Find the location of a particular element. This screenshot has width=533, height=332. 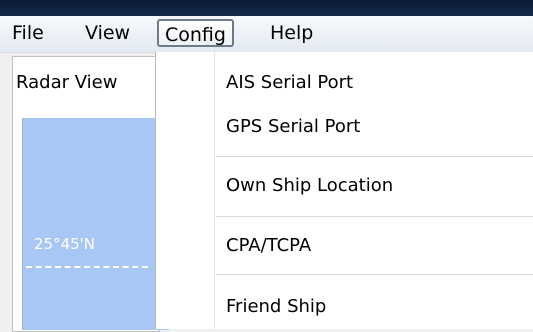

menu-column-divider is located at coordinates (214, 190).